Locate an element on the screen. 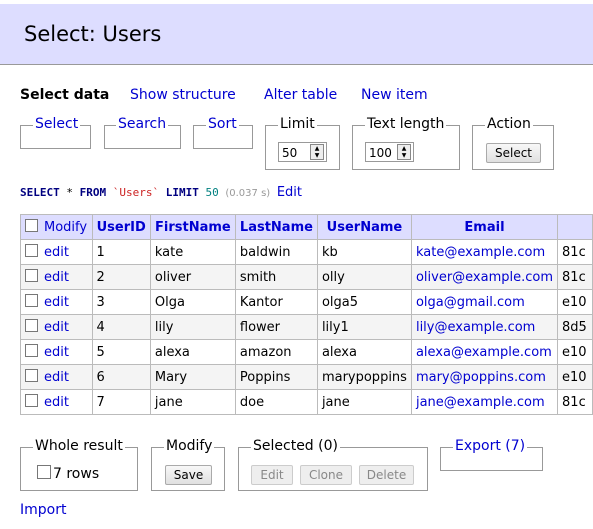 The height and width of the screenshot is (529, 593). cell-email: lily@example.com is located at coordinates (484, 327).